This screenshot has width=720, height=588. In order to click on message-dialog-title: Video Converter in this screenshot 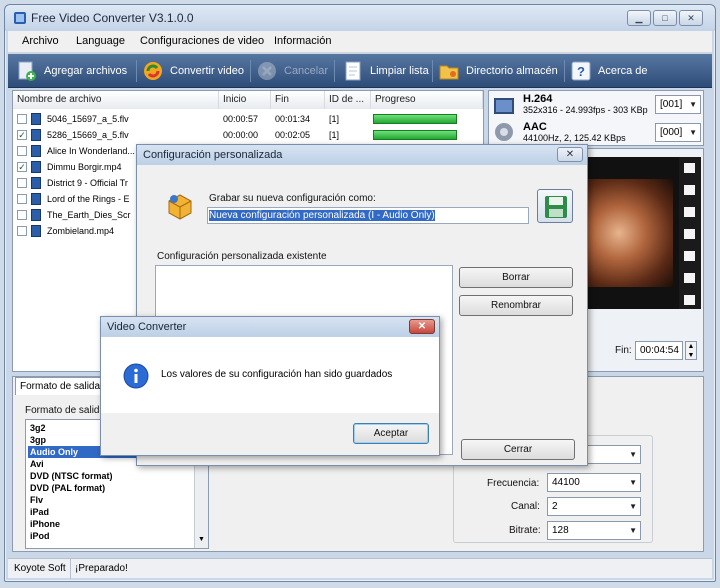, I will do `click(270, 327)`.